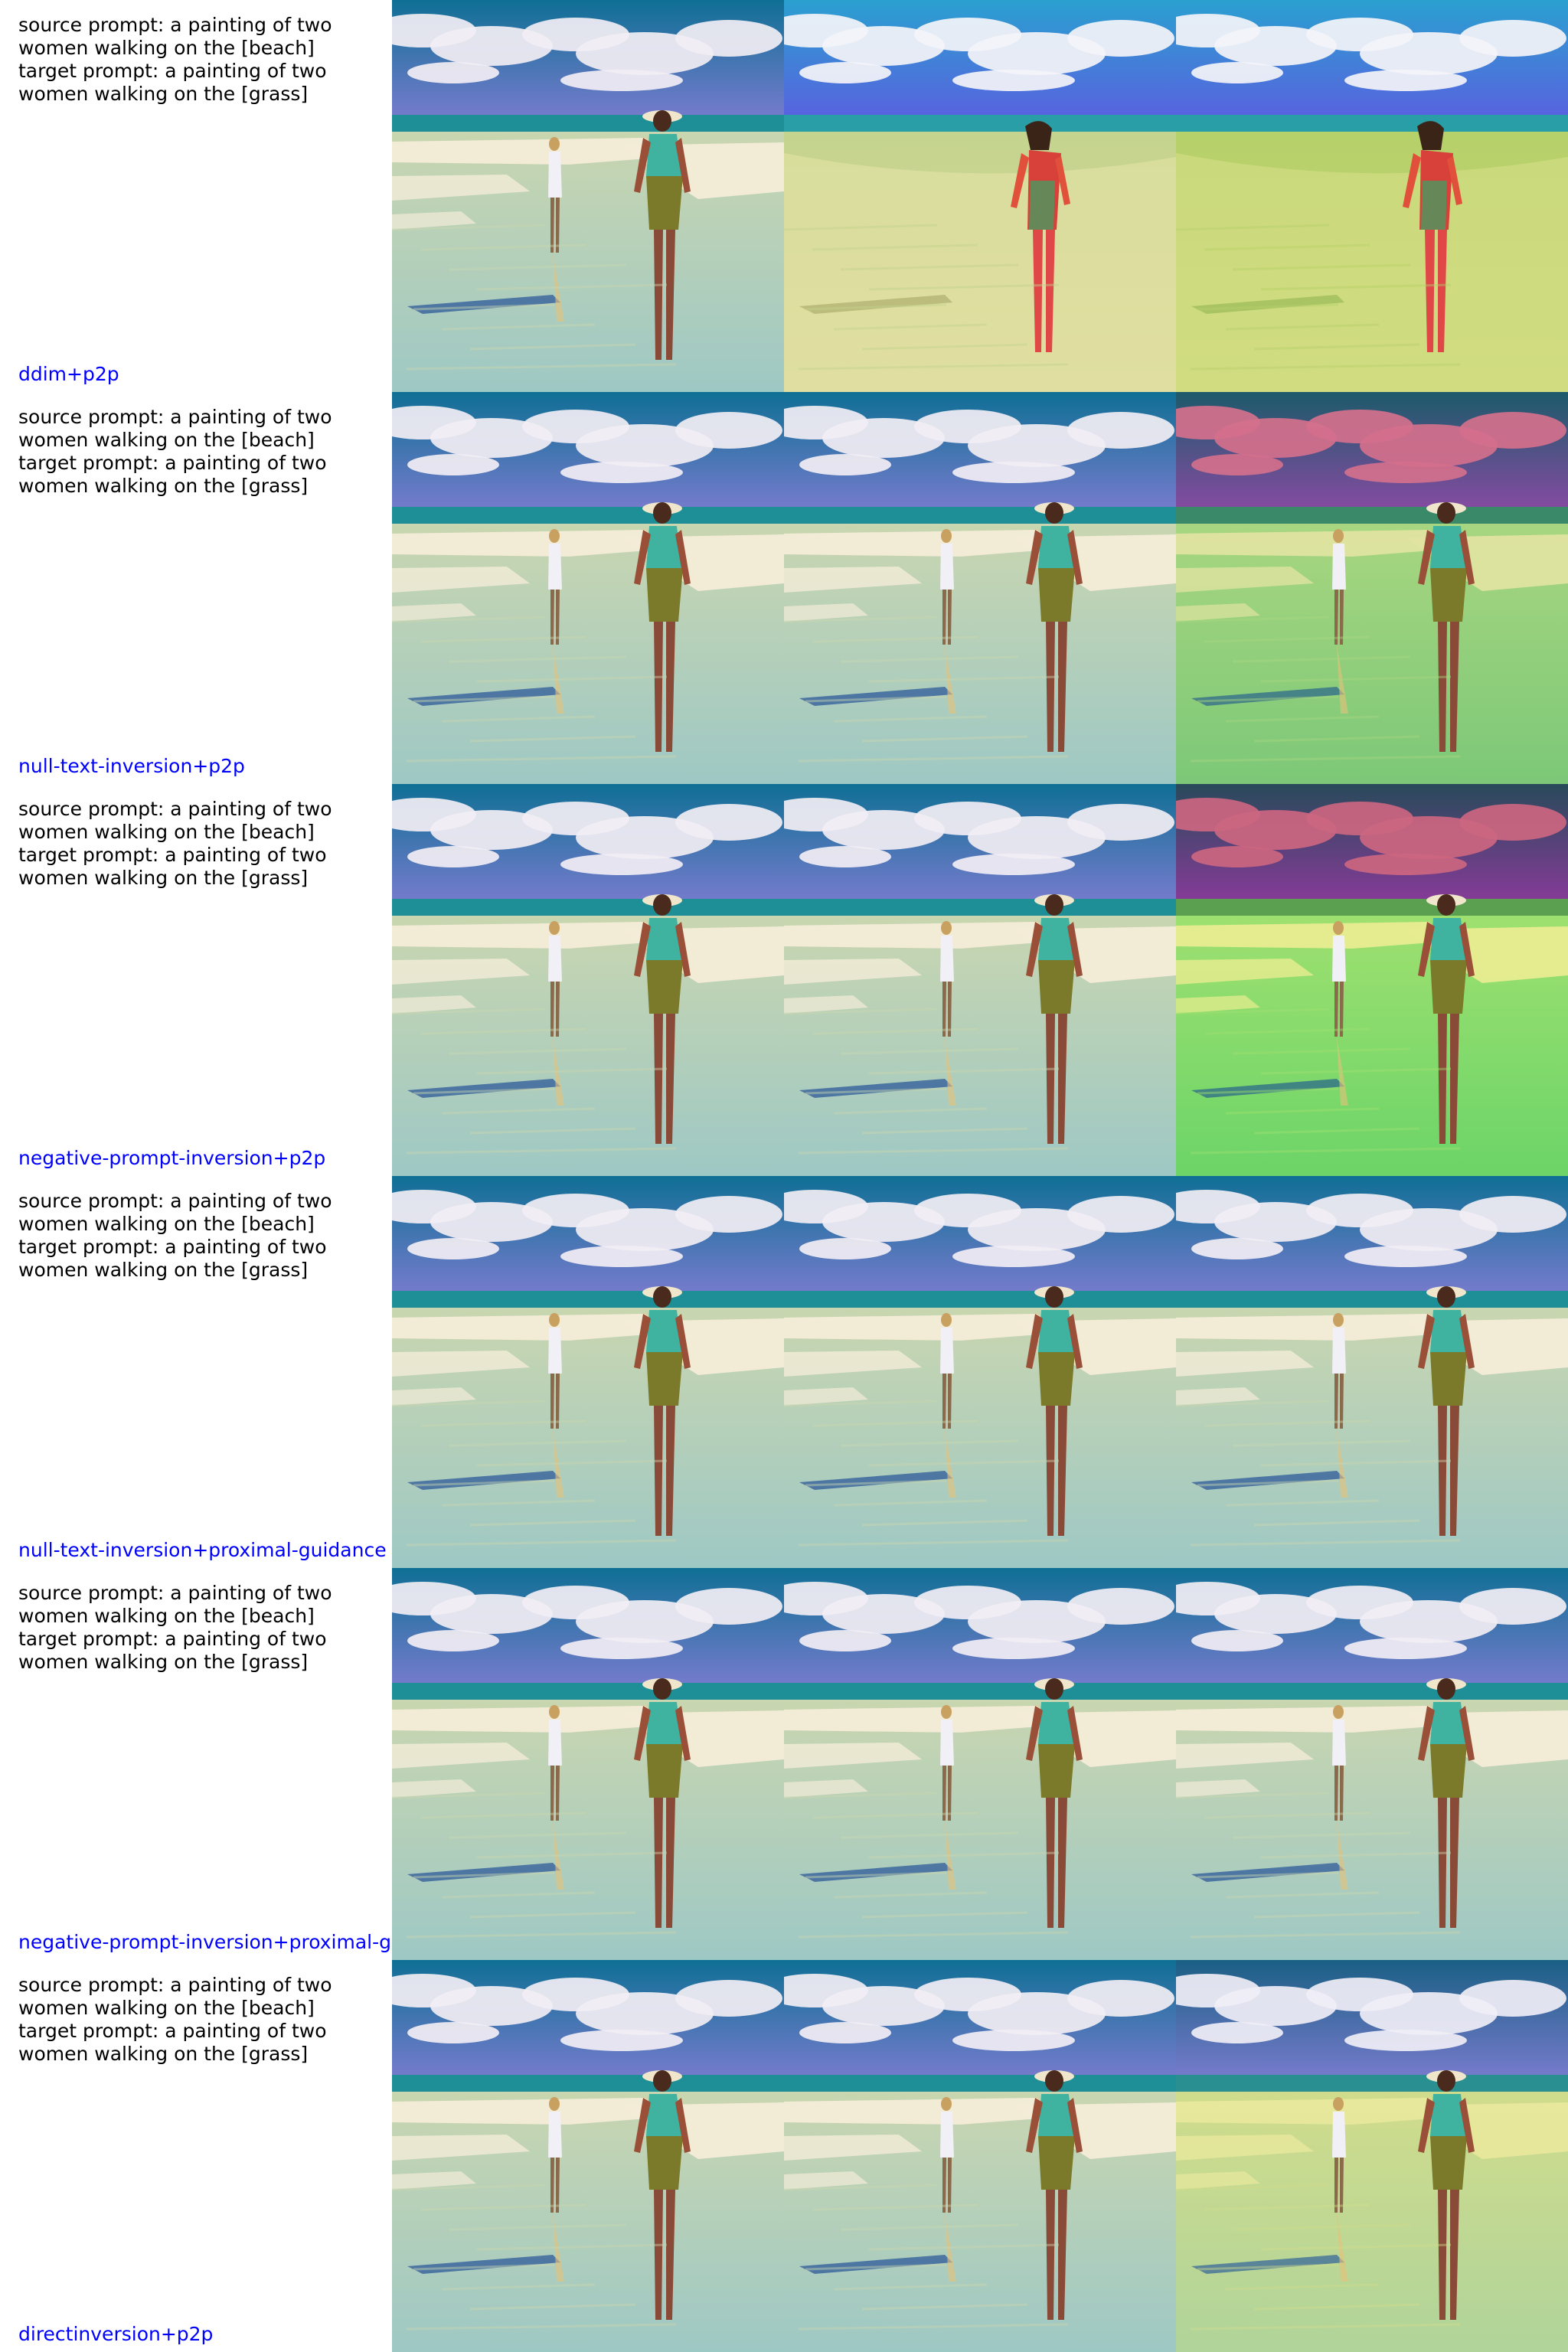 This screenshot has height=2352, width=1568. I want to click on method-label: directinversion+p2p, so click(116, 2334).